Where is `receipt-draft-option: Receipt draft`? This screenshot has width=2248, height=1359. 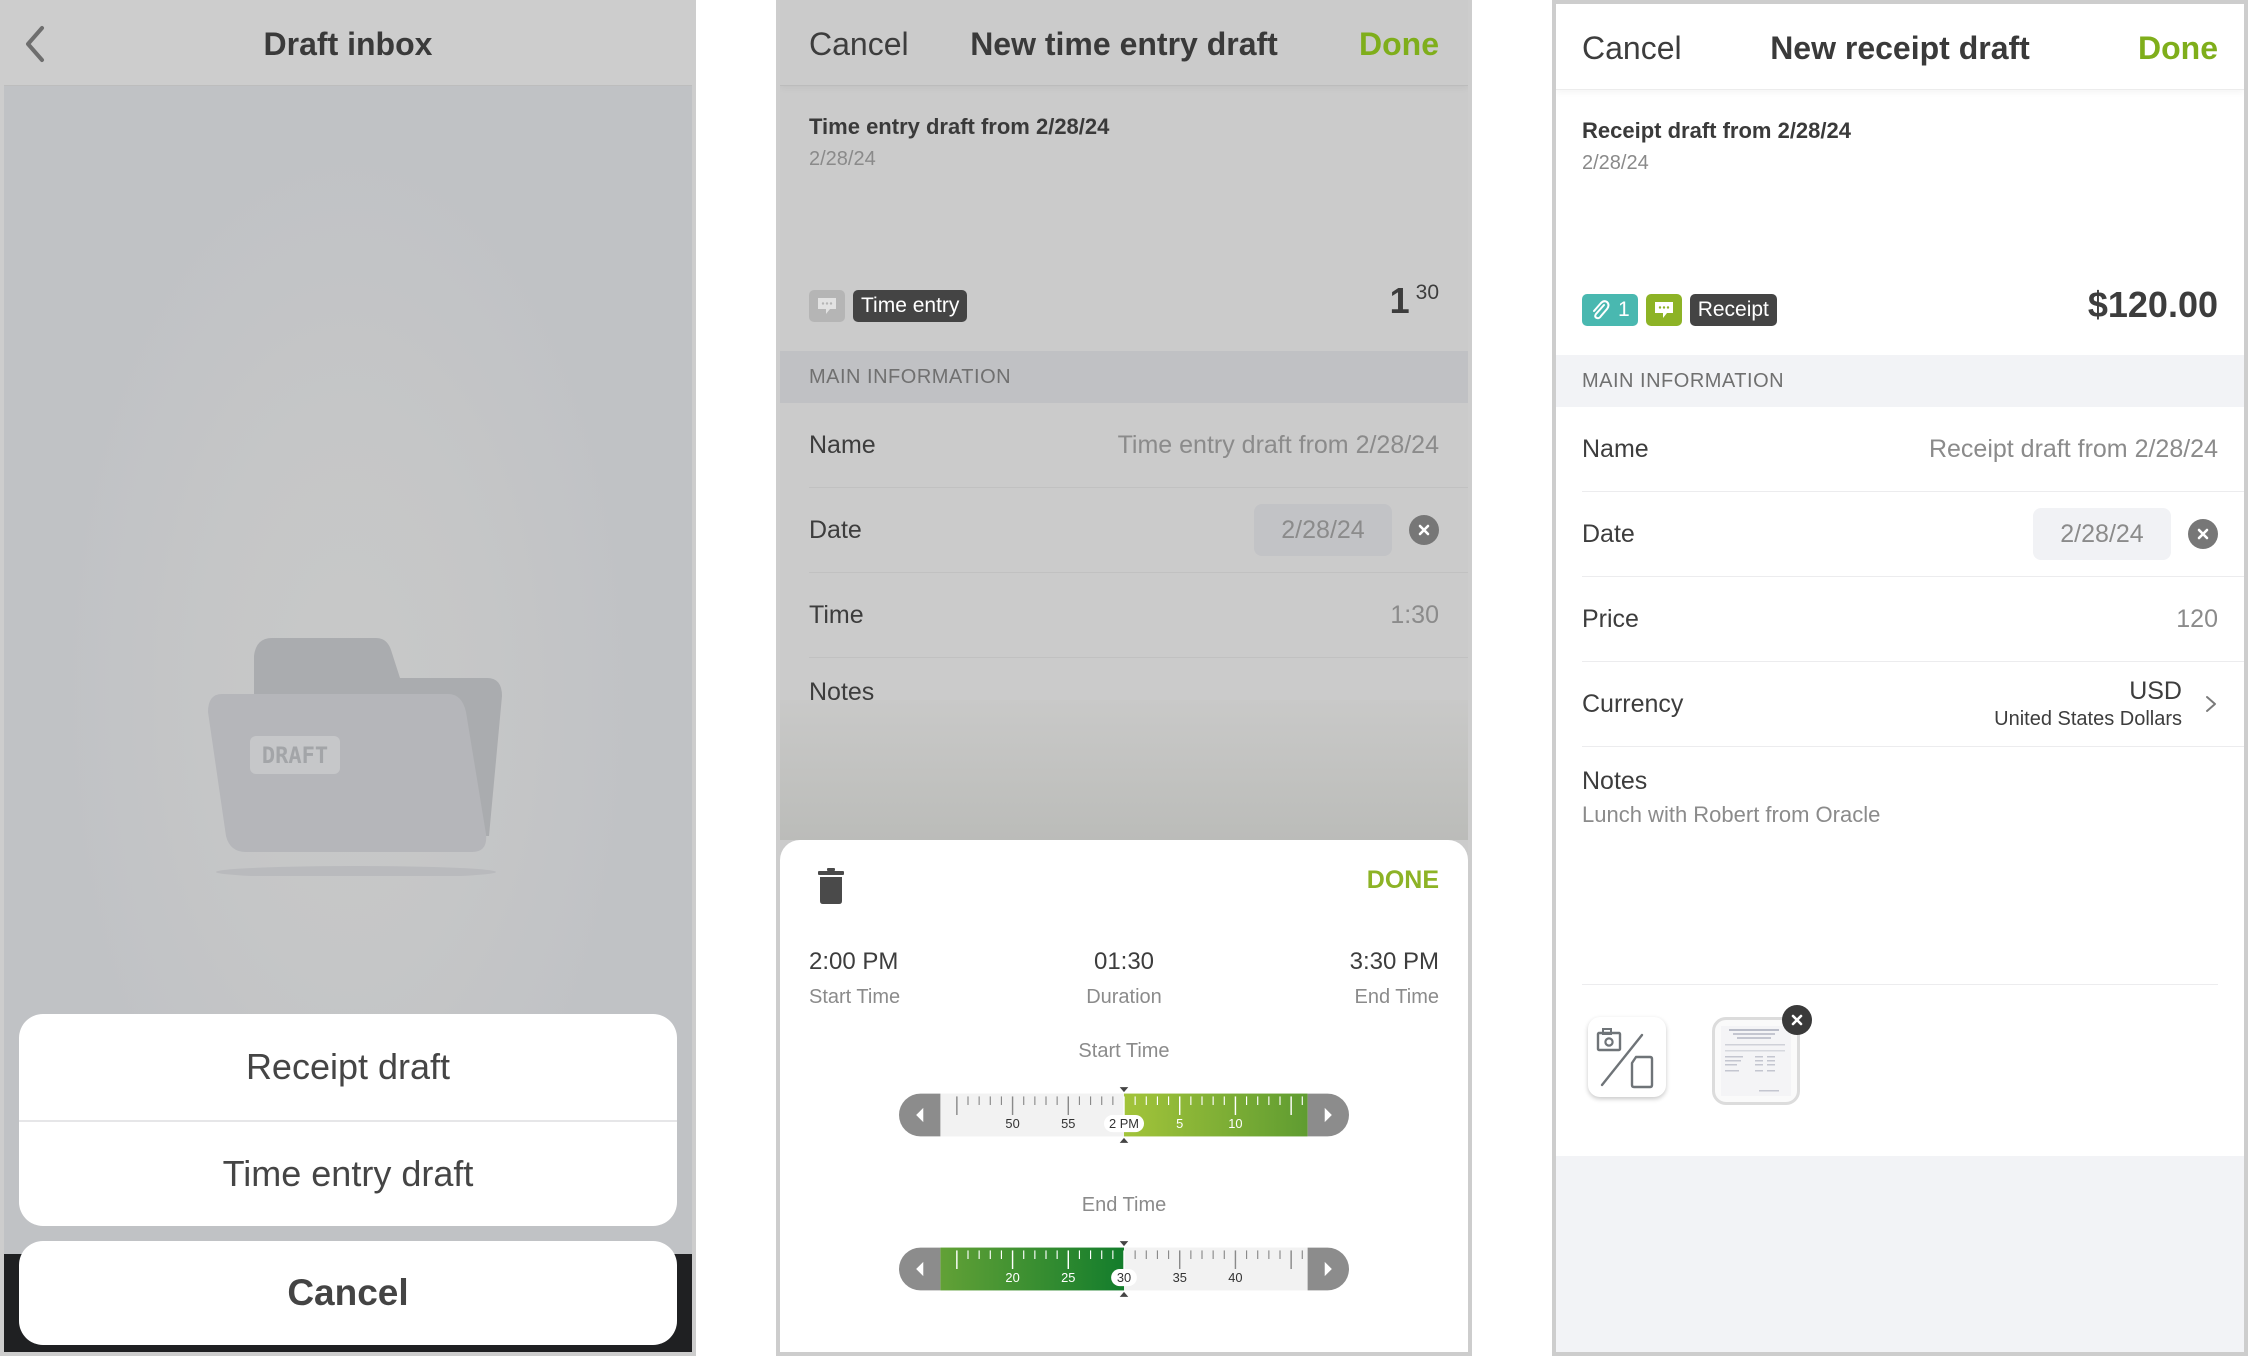
receipt-draft-option: Receipt draft is located at coordinates (348, 1067).